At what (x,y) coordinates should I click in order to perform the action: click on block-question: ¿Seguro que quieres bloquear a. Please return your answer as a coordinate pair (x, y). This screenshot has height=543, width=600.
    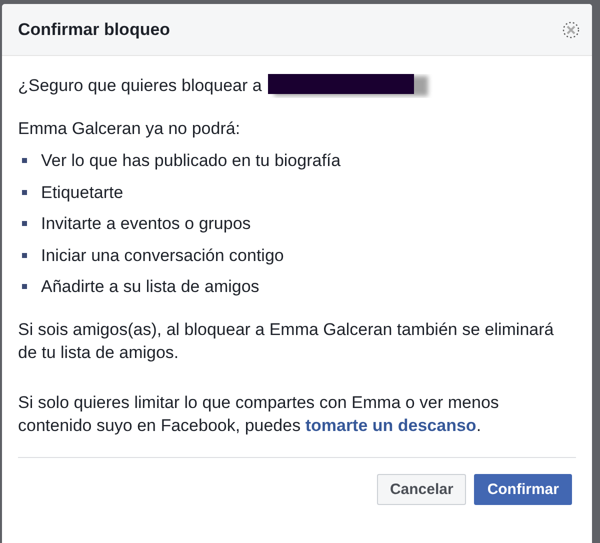
    Looking at the image, I should click on (140, 85).